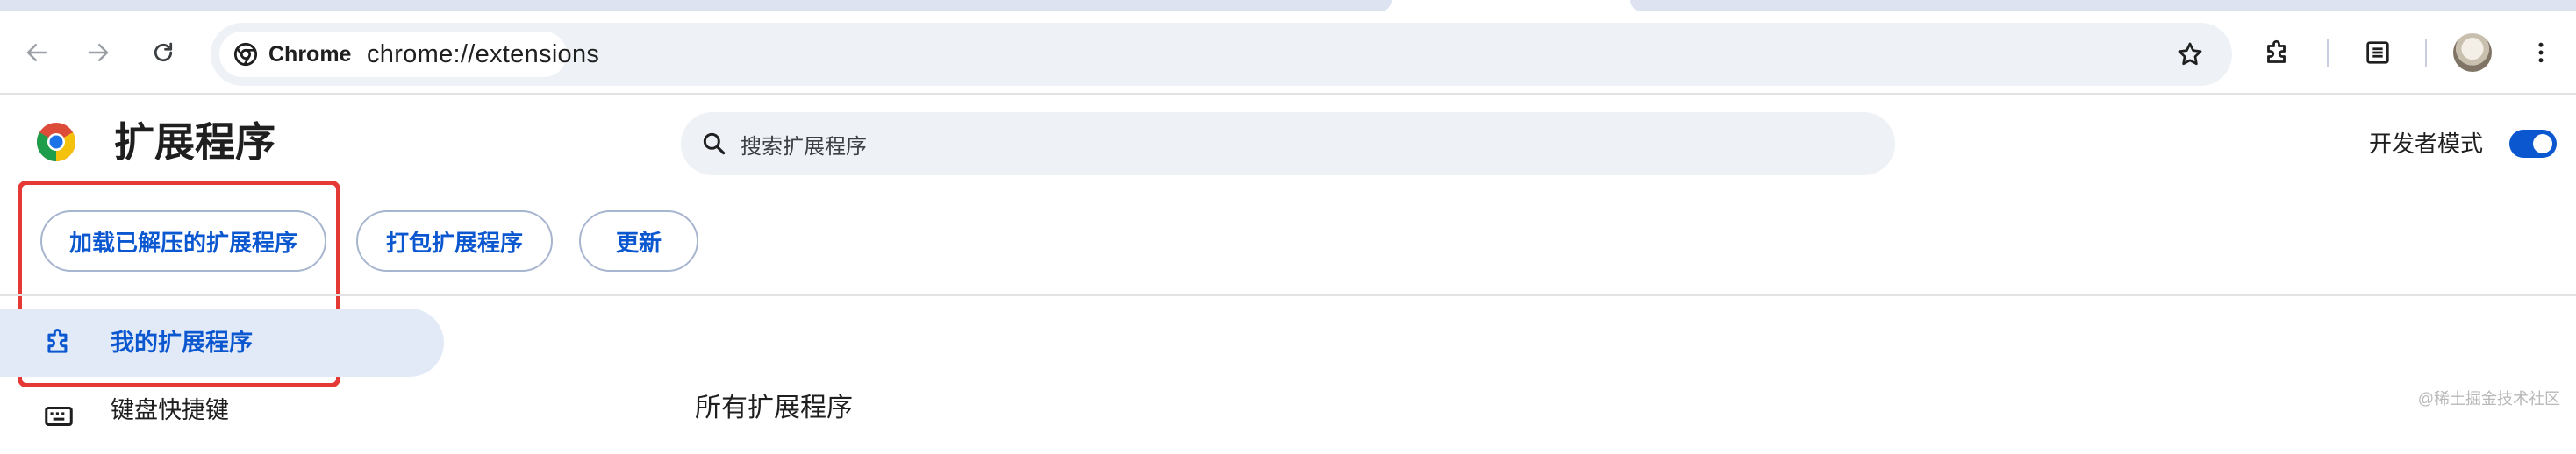 This screenshot has width=2576, height=454. I want to click on reload-icon, so click(163, 52).